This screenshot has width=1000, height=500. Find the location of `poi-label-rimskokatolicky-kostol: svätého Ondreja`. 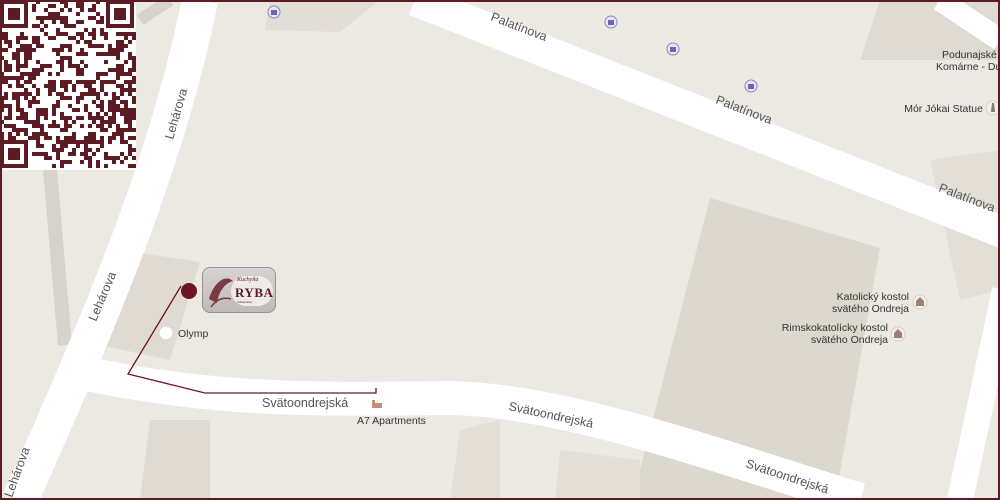

poi-label-rimskokatolicky-kostol: svätého Ondreja is located at coordinates (849, 340).